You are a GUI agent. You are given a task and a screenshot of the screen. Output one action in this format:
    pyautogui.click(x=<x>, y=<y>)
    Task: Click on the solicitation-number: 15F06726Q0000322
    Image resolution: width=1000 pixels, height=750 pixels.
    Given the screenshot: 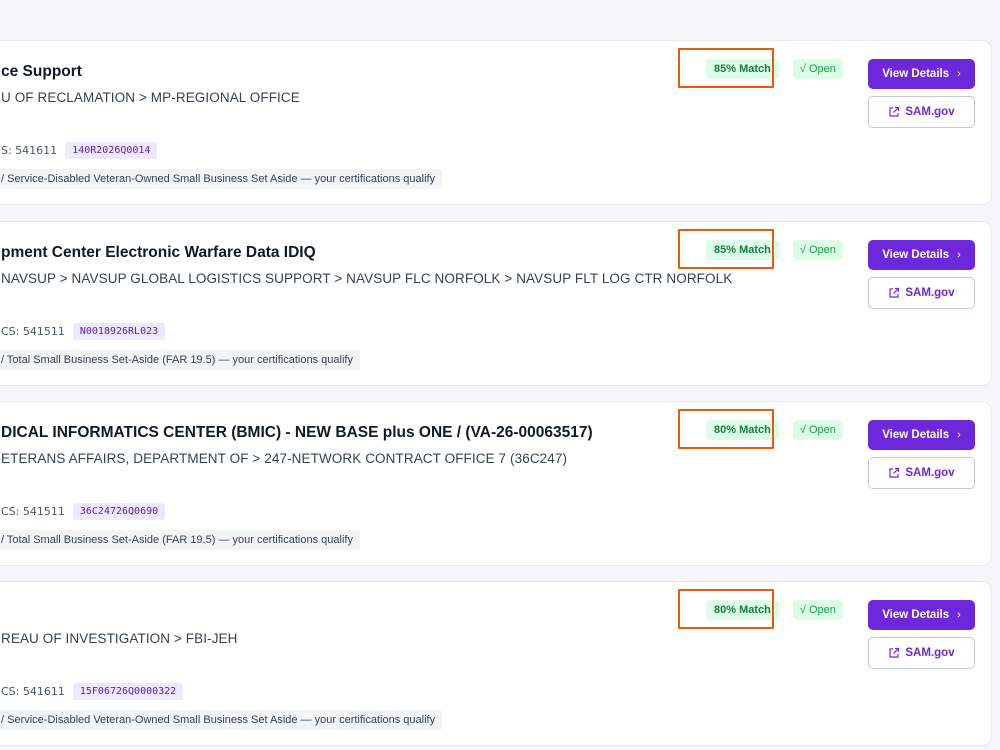 What is the action you would take?
    pyautogui.click(x=128, y=691)
    